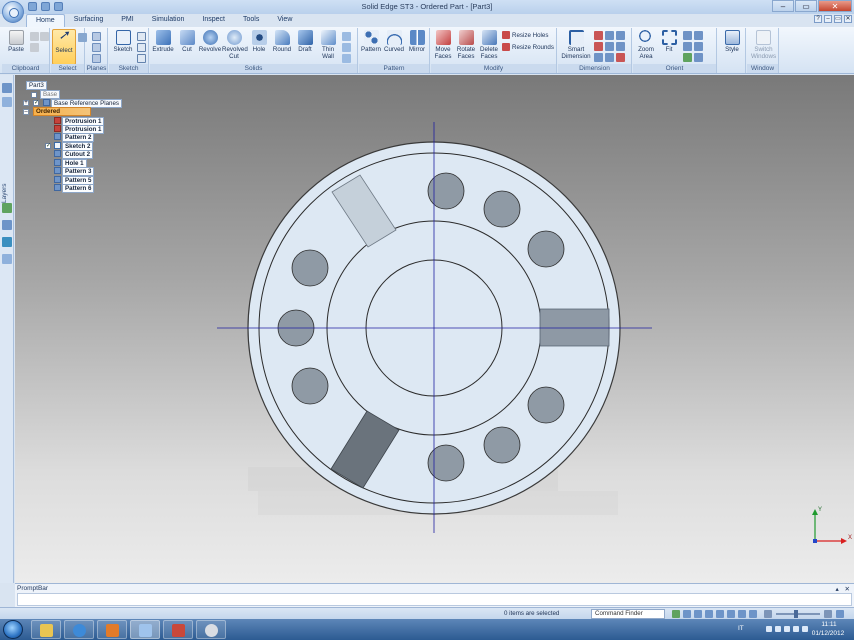 Image resolution: width=854 pixels, height=640 pixels. What do you see at coordinates (251, 20) in the screenshot?
I see `tab-tools: Tools` at bounding box center [251, 20].